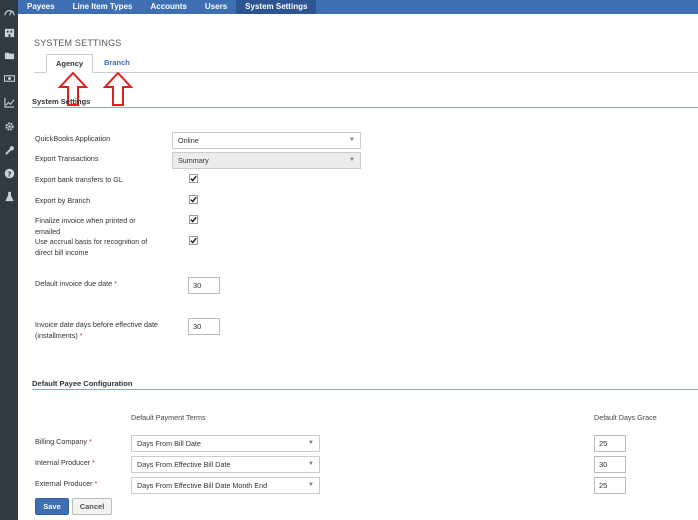 The height and width of the screenshot is (520, 698). What do you see at coordinates (610, 464) in the screenshot?
I see `internal-producer-grace-input: 30` at bounding box center [610, 464].